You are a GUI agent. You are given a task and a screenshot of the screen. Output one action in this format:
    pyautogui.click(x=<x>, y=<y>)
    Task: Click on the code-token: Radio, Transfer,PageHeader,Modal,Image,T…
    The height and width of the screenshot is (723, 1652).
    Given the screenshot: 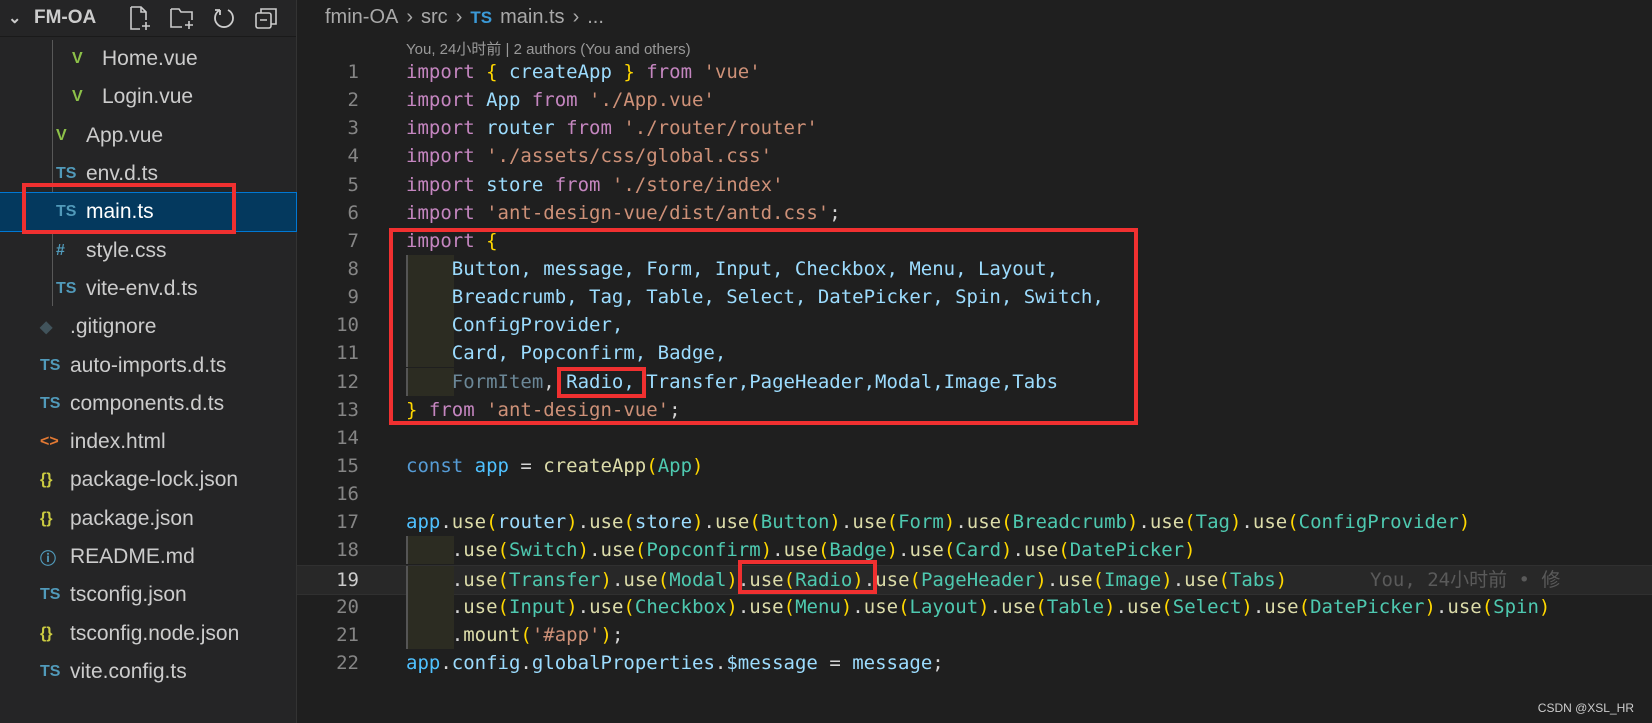 What is the action you would take?
    pyautogui.click(x=812, y=381)
    